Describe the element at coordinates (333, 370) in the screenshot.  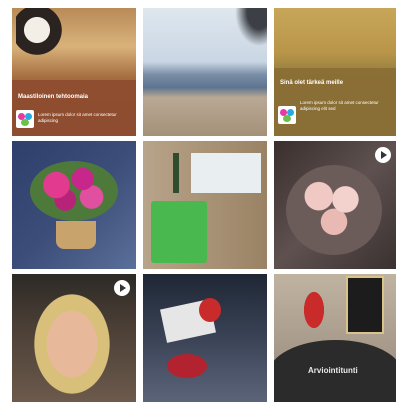
I see `tile-9-overlay-text: Arviointitunti` at that location.